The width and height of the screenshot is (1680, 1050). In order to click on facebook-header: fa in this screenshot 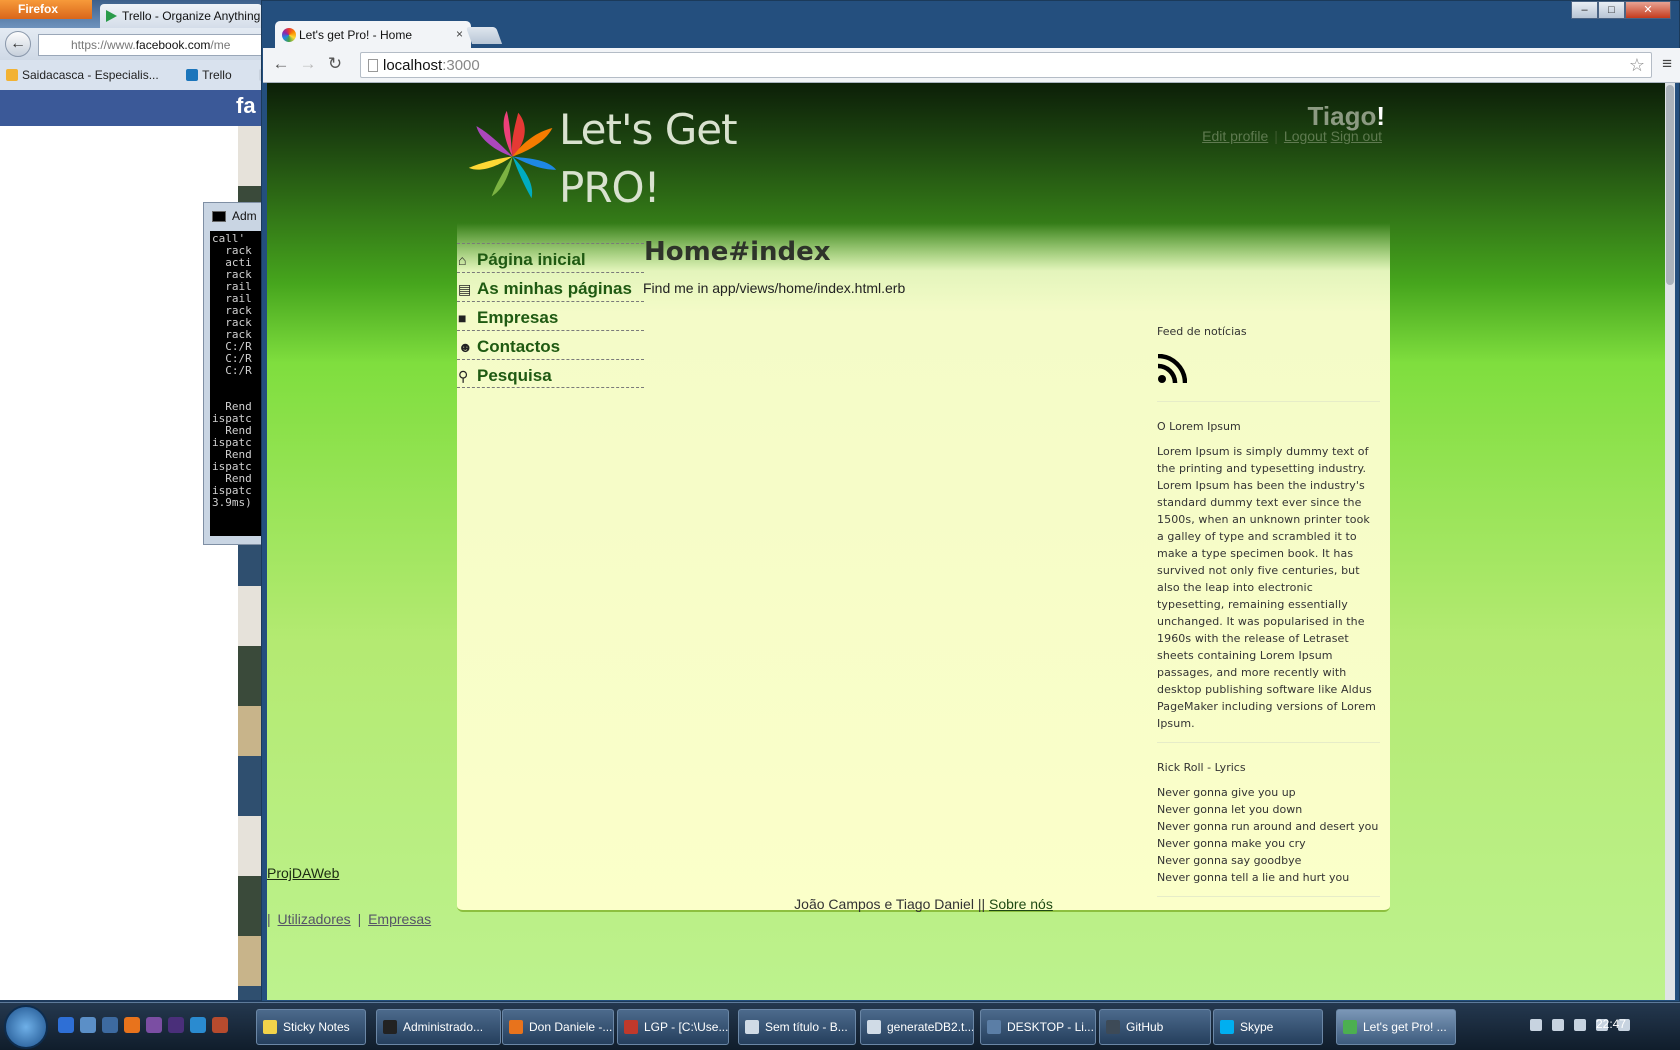, I will do `click(131, 108)`.